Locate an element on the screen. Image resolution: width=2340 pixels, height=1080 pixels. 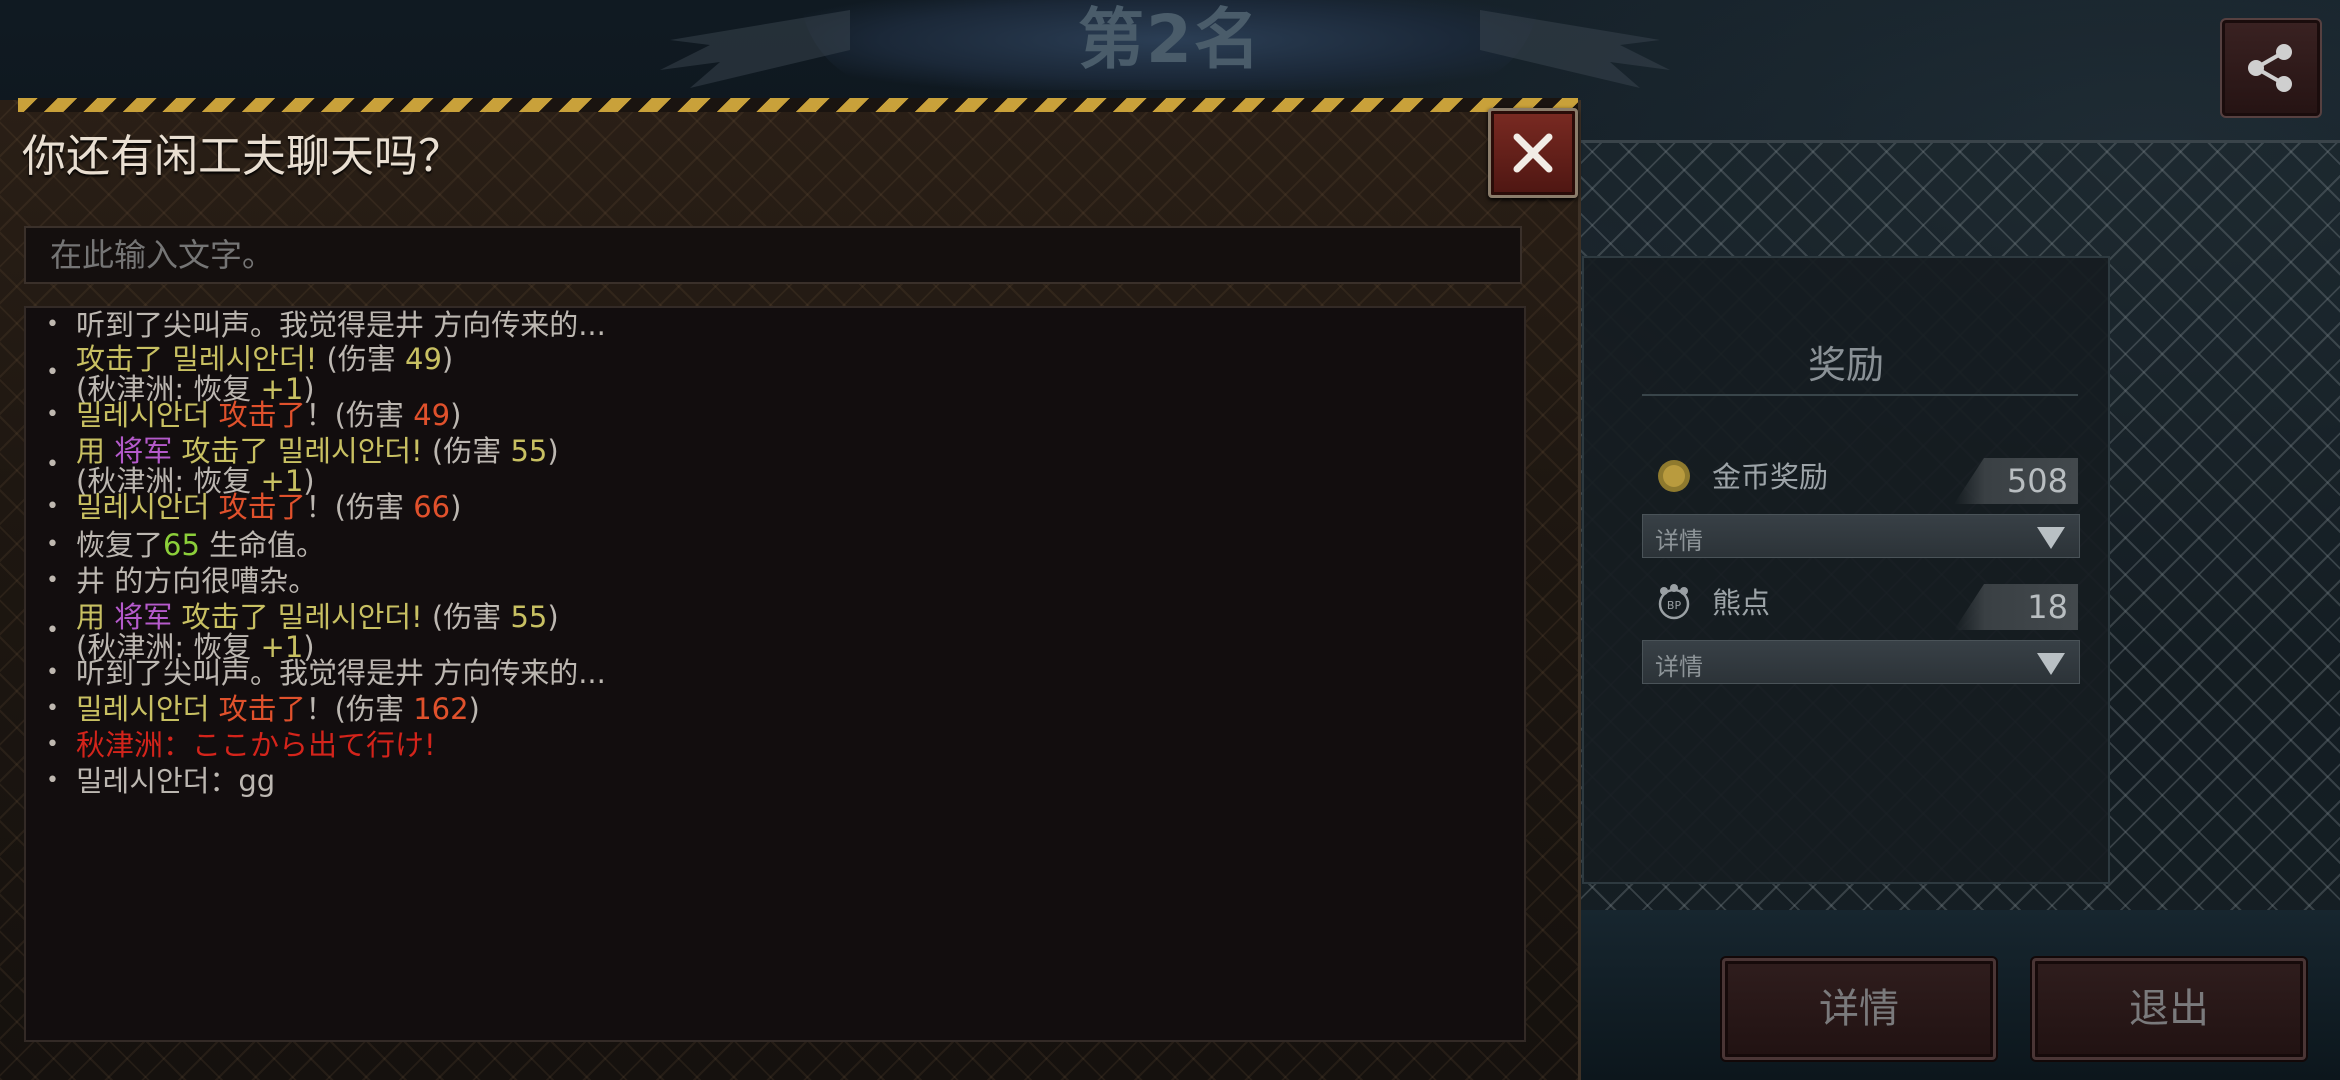
chat-message-text: 밀레시안더 攻击了！(伤害 162) is located at coordinates (278, 709).